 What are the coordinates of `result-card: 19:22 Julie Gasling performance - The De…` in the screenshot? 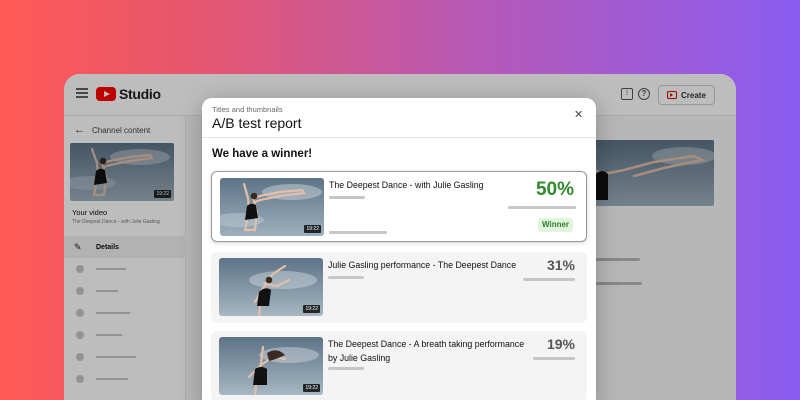 It's located at (399, 287).